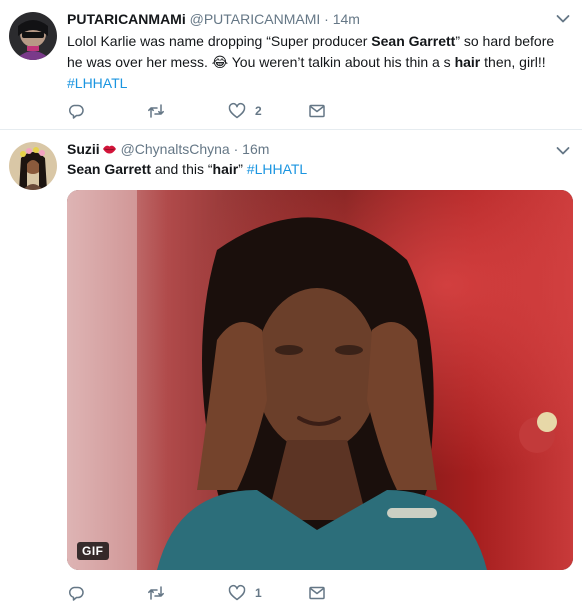  What do you see at coordinates (242, 169) in the screenshot?
I see `text-part: ”` at bounding box center [242, 169].